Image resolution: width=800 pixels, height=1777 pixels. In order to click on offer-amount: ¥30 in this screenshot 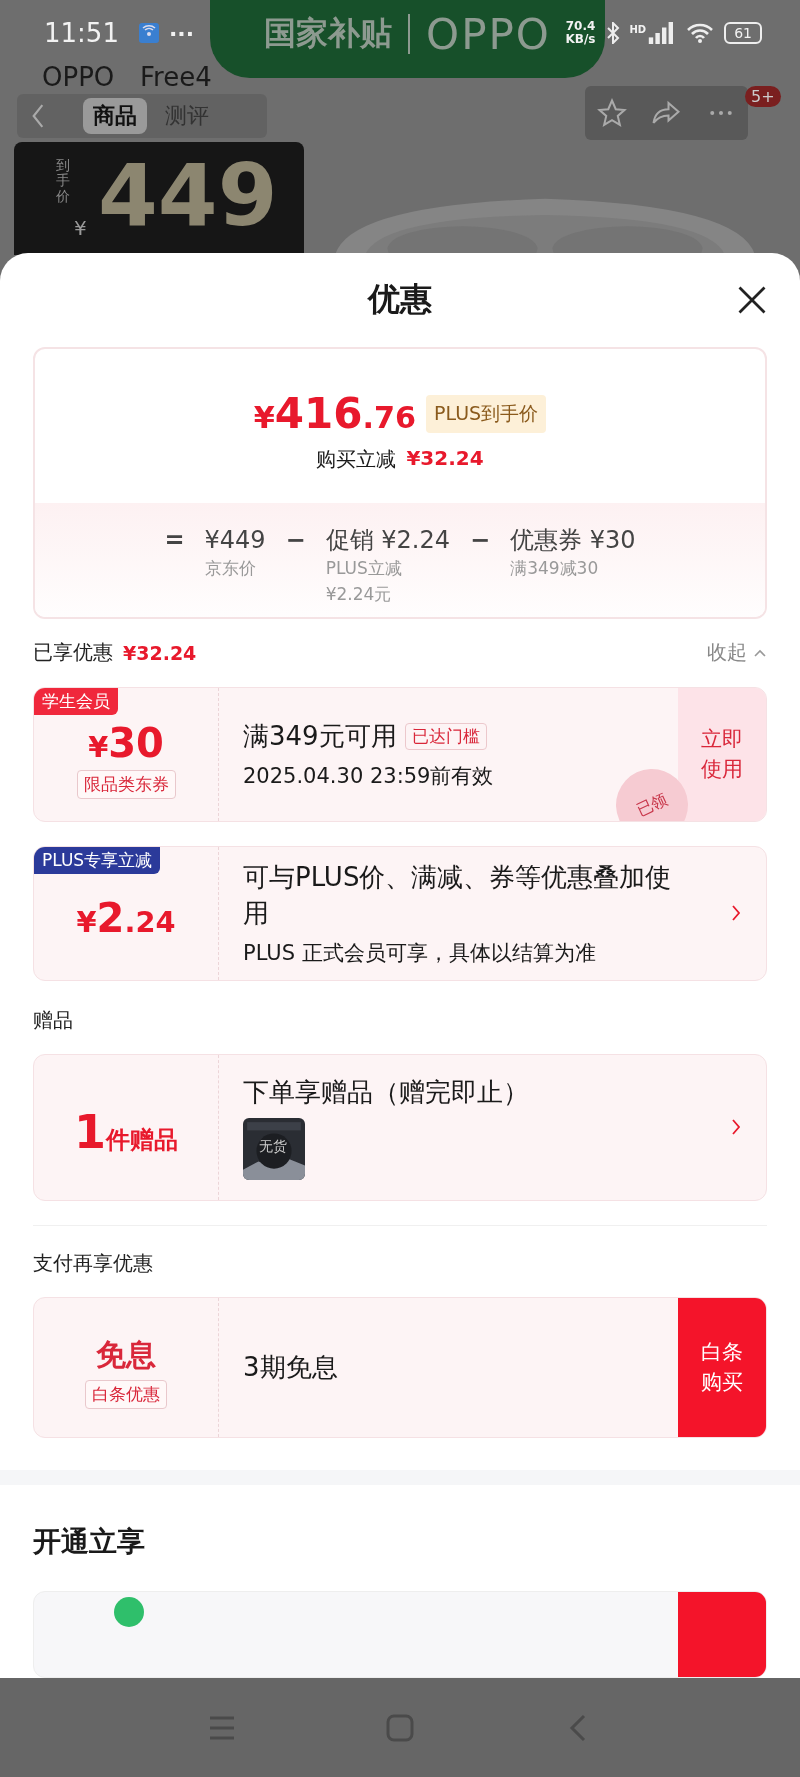, I will do `click(126, 742)`.